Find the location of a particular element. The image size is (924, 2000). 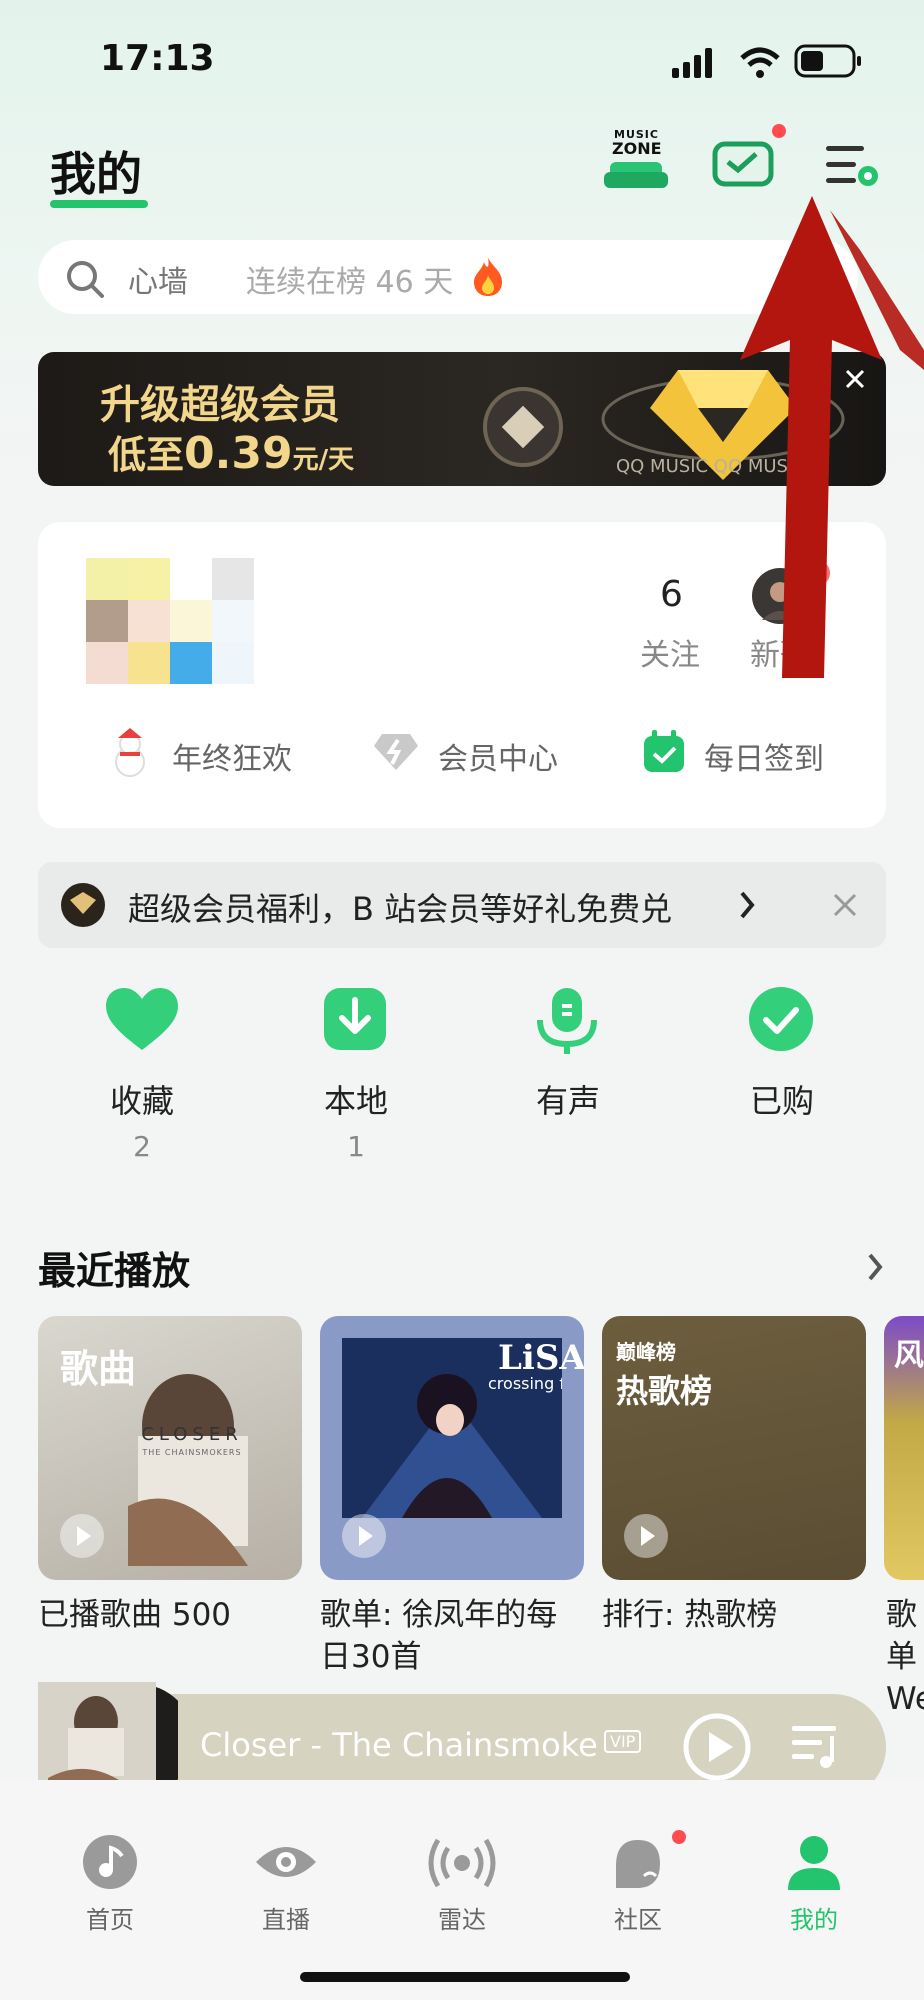

quick-vip-center: 会员中心 is located at coordinates (472, 753).